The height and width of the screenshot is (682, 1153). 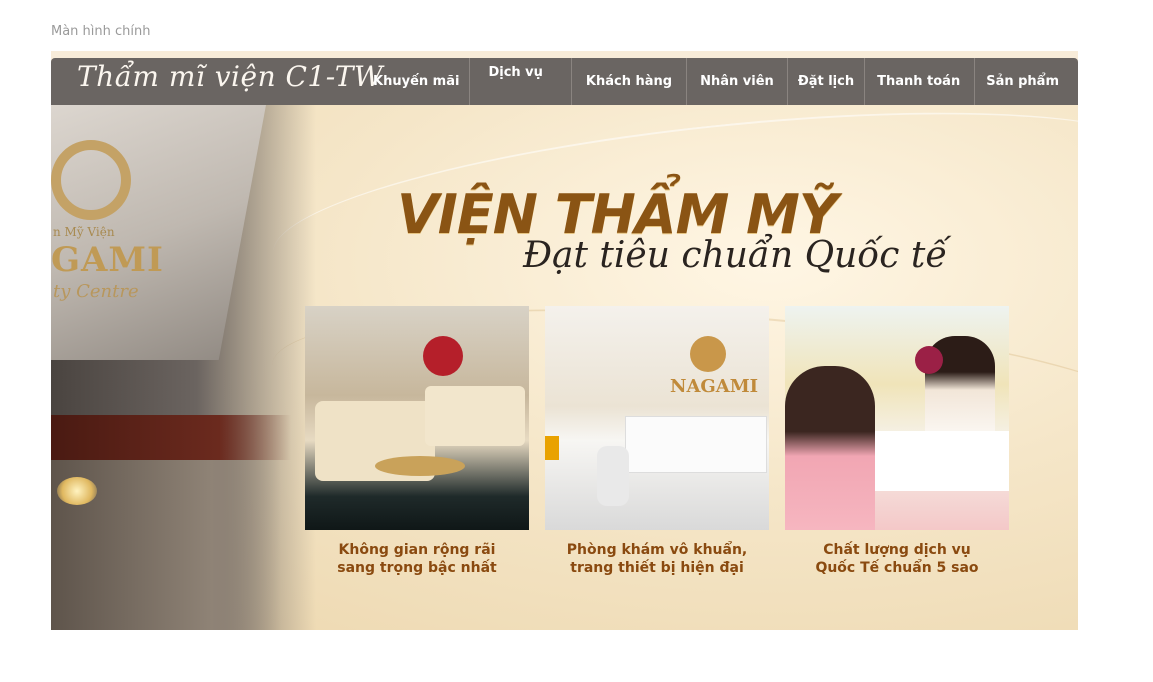 I want to click on storefront-sign-line2: GAMI, so click(x=107, y=260).